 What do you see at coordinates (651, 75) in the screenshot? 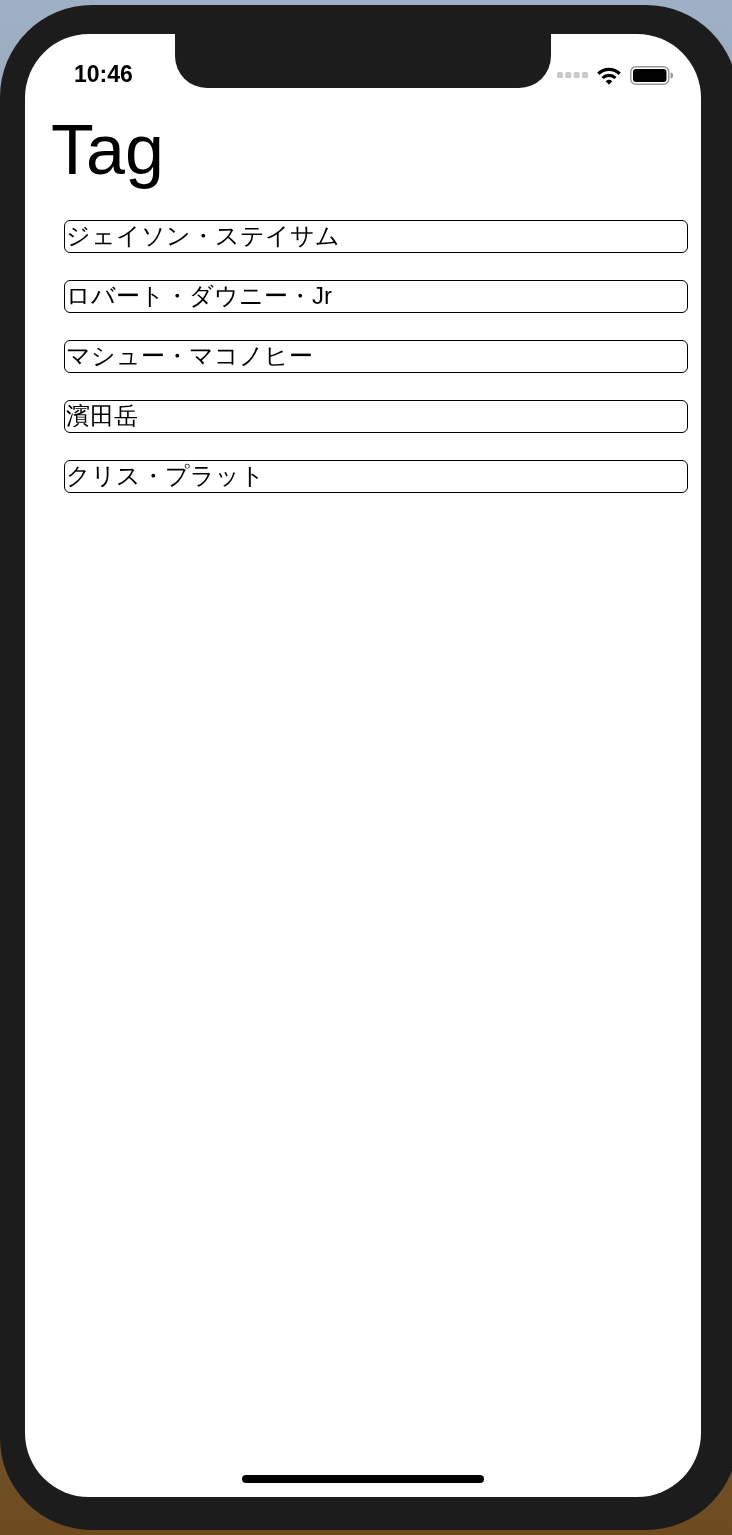
I see `battery-icon` at bounding box center [651, 75].